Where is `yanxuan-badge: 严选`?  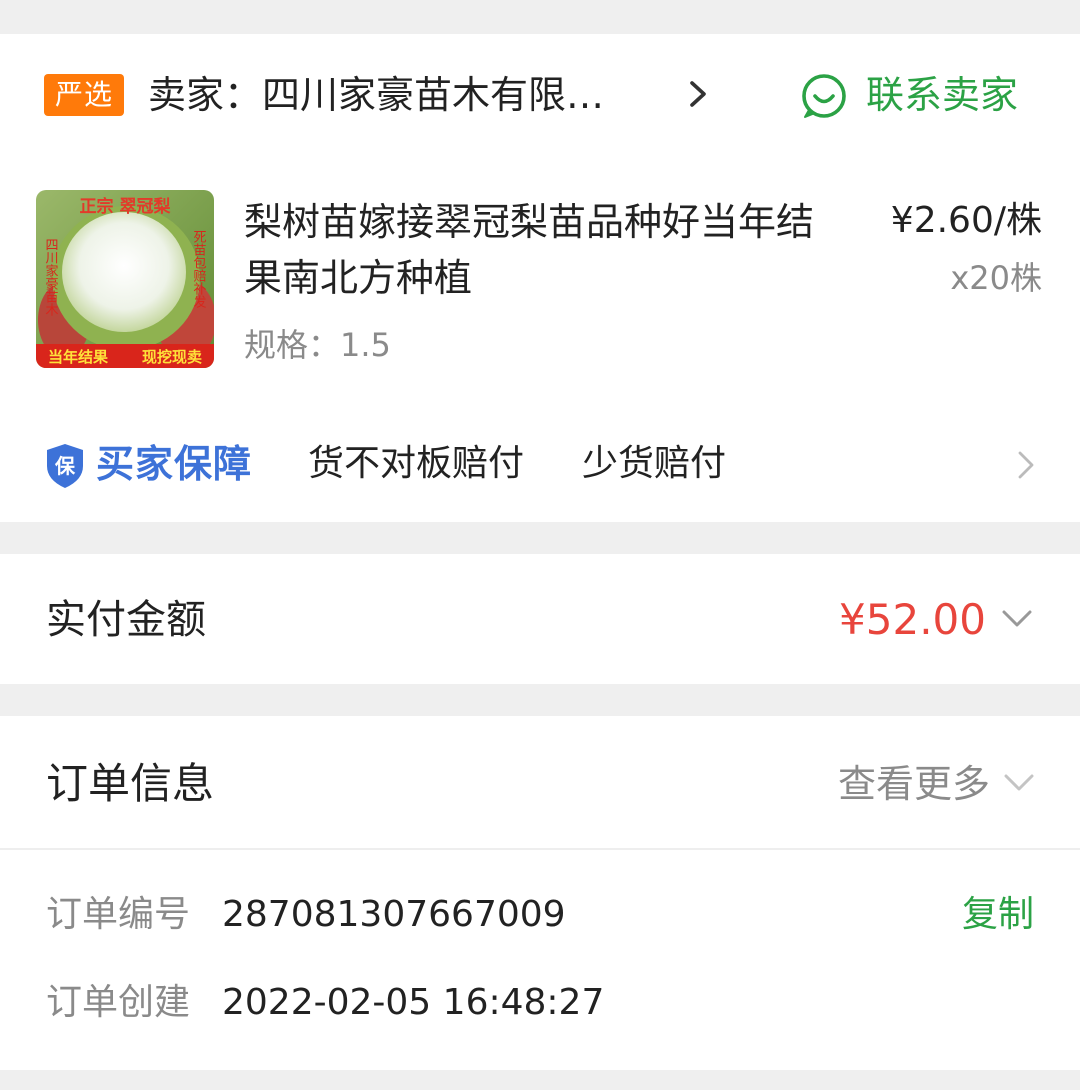
yanxuan-badge: 严选 is located at coordinates (84, 95).